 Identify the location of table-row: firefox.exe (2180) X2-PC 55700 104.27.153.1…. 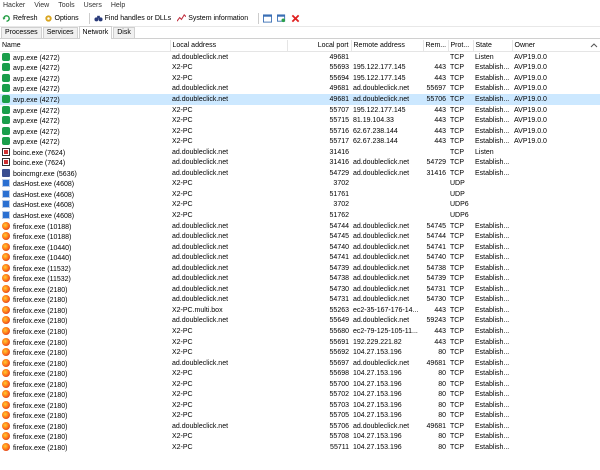
(300, 384).